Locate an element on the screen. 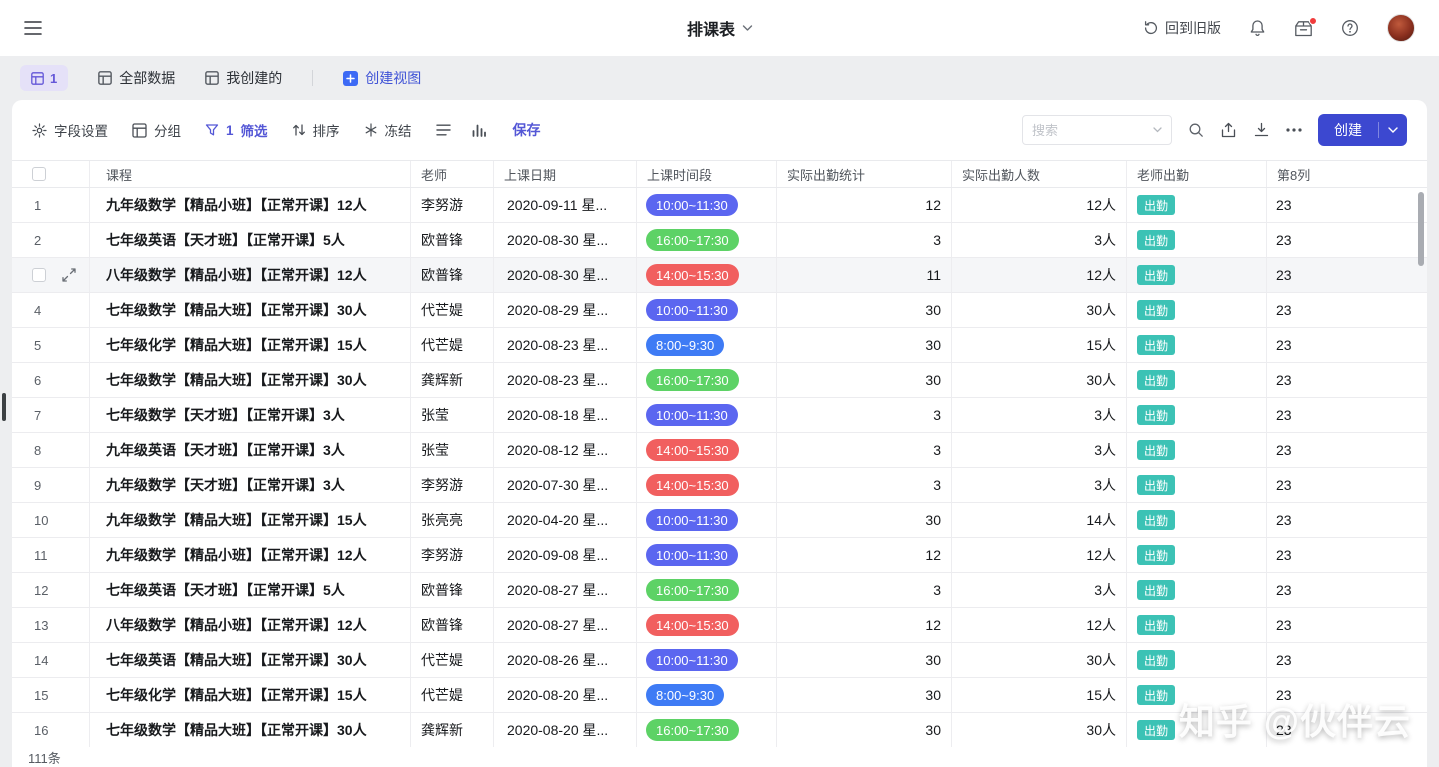 This screenshot has height=767, width=1439. bell-icon is located at coordinates (1257, 28).